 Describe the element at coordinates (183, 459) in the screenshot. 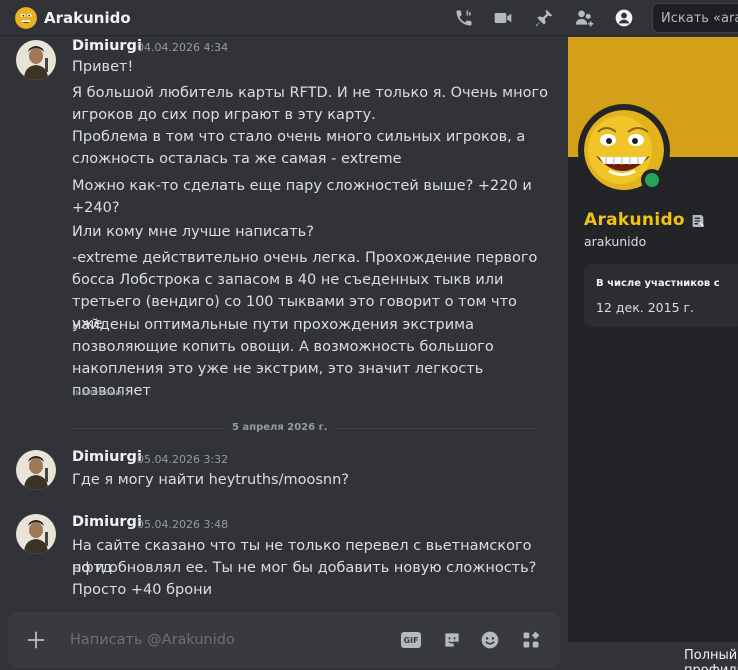

I see `message-timestamp: 05.04.2026 3:32` at that location.